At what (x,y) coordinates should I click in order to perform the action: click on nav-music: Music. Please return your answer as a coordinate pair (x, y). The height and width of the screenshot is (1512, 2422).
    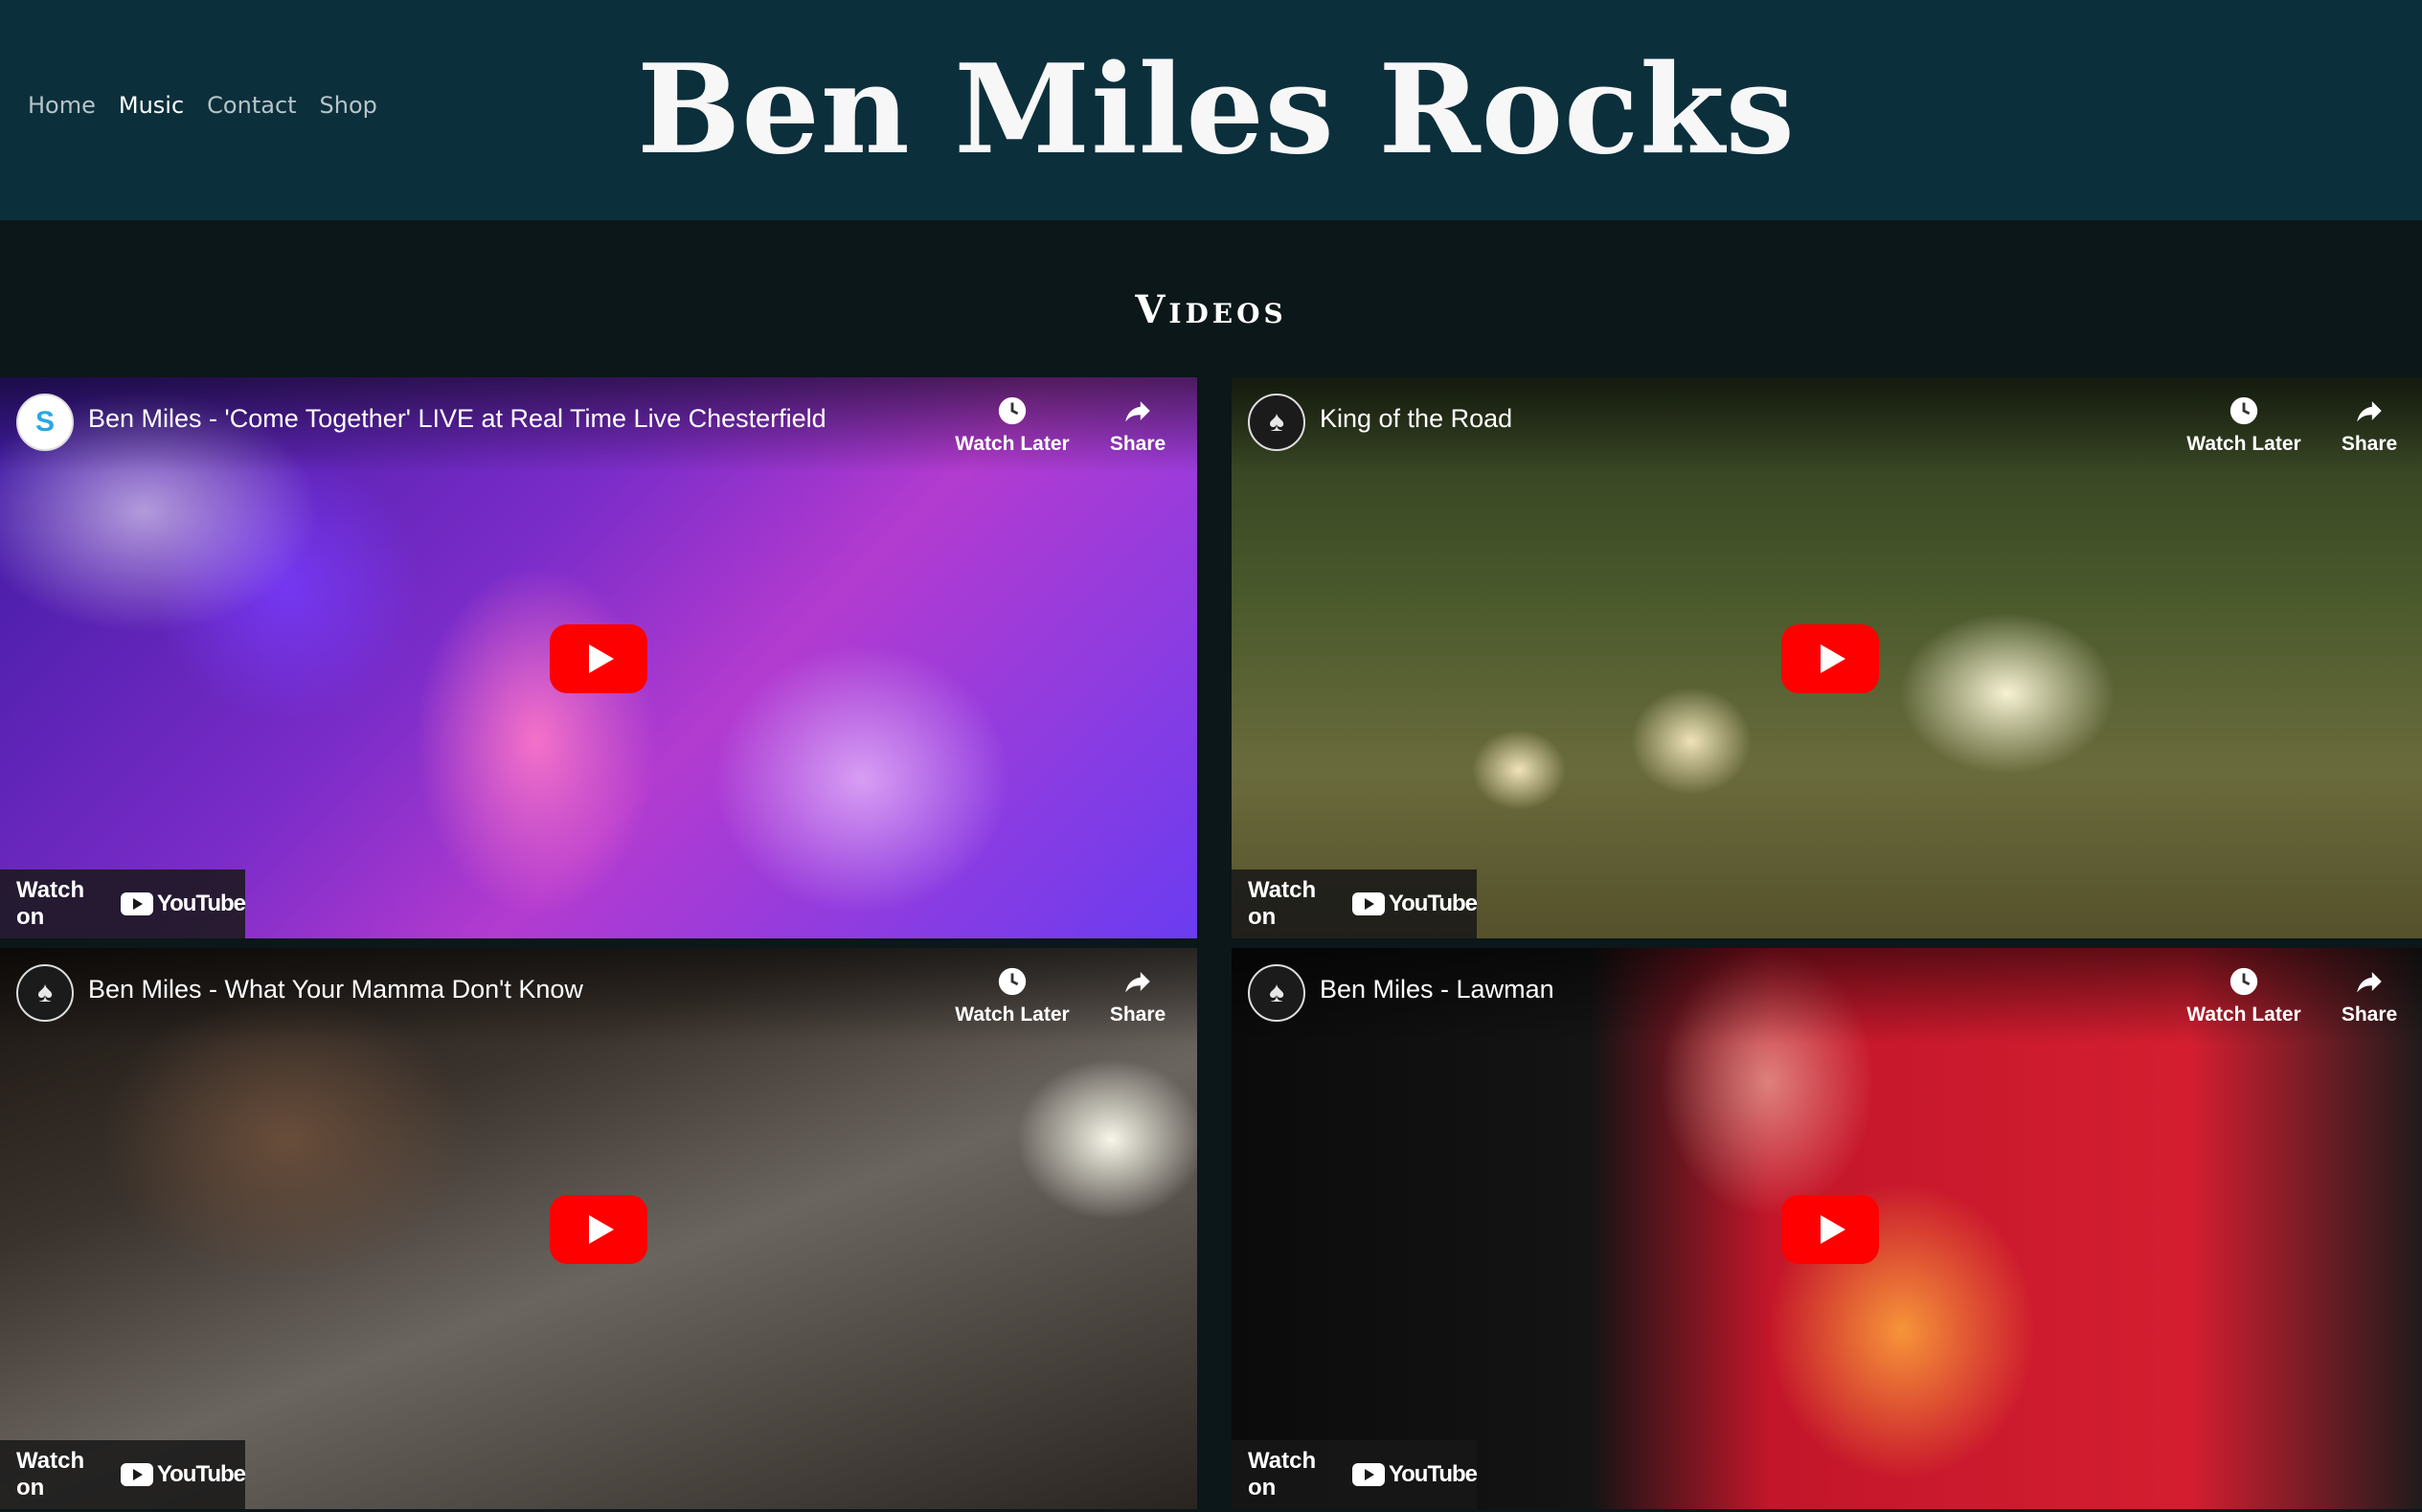
    Looking at the image, I should click on (151, 105).